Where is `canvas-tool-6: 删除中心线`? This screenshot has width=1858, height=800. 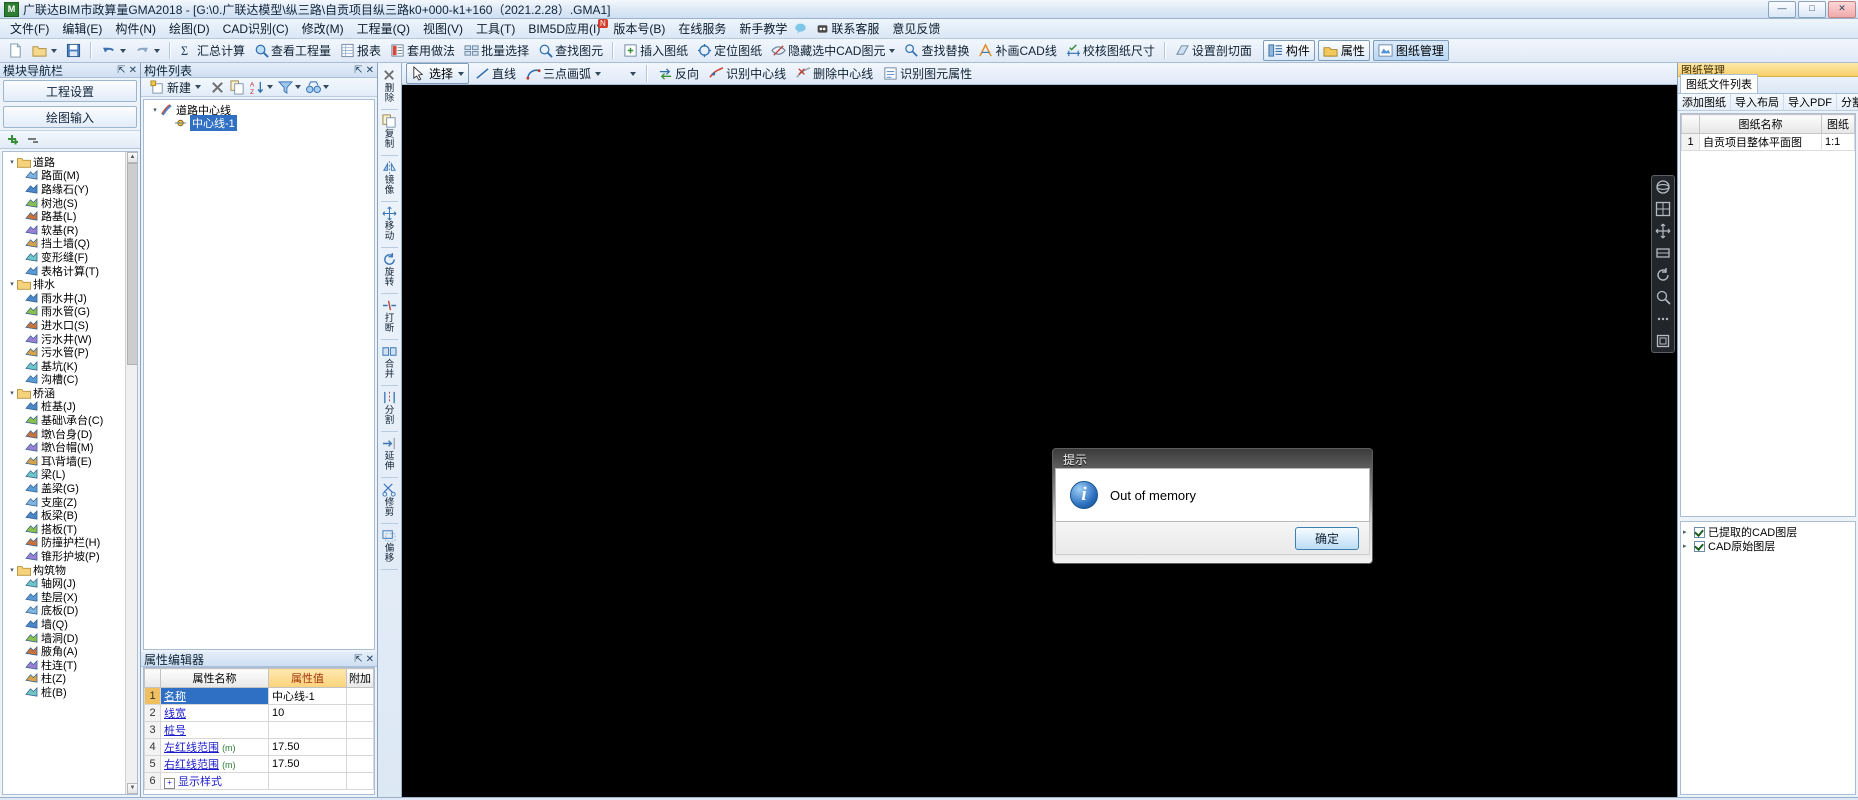
canvas-tool-6: 删除中心线 is located at coordinates (834, 73).